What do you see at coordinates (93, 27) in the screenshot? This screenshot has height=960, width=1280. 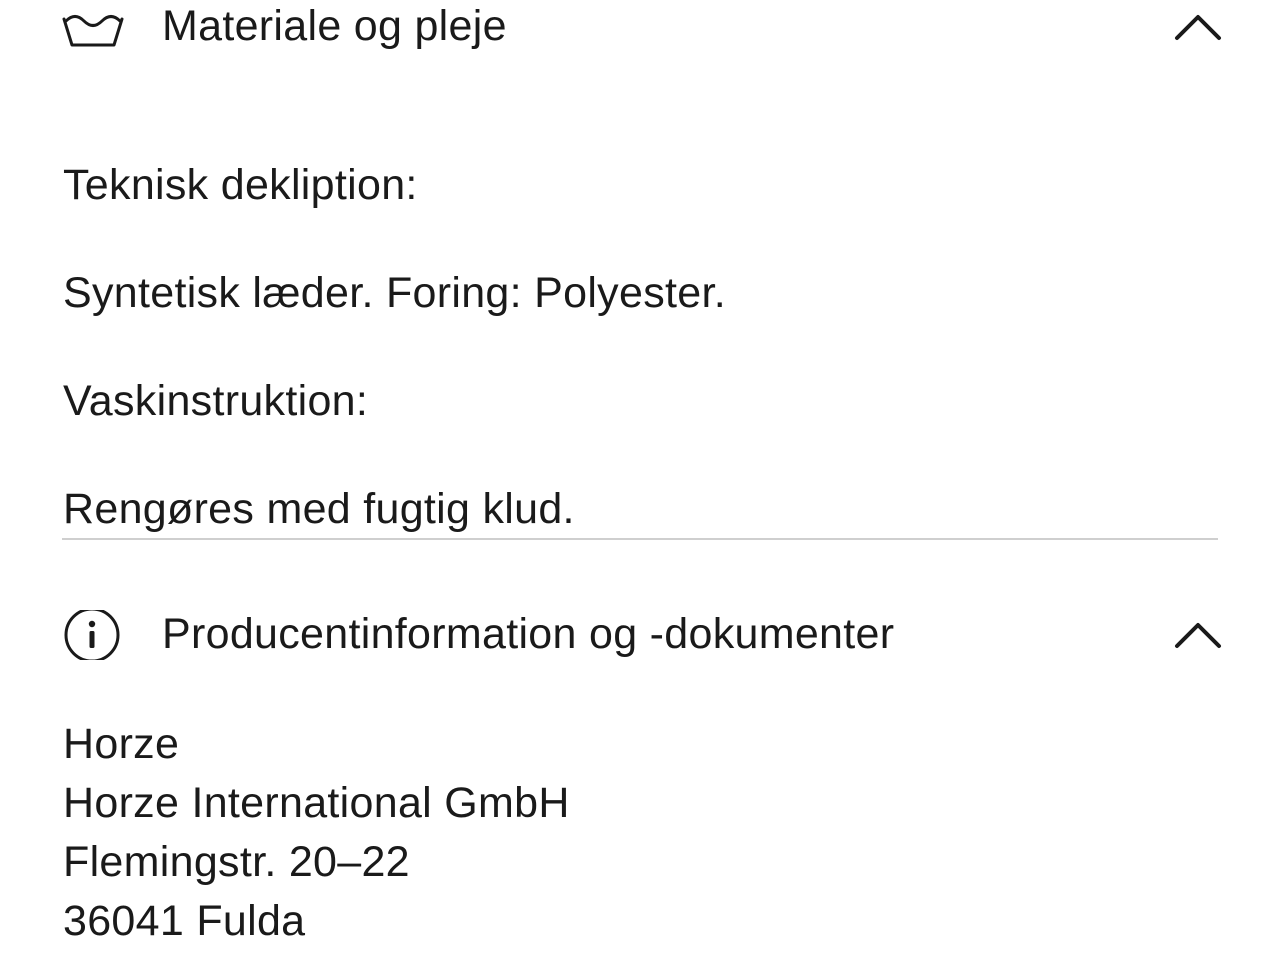 I see `wash-basin-icon` at bounding box center [93, 27].